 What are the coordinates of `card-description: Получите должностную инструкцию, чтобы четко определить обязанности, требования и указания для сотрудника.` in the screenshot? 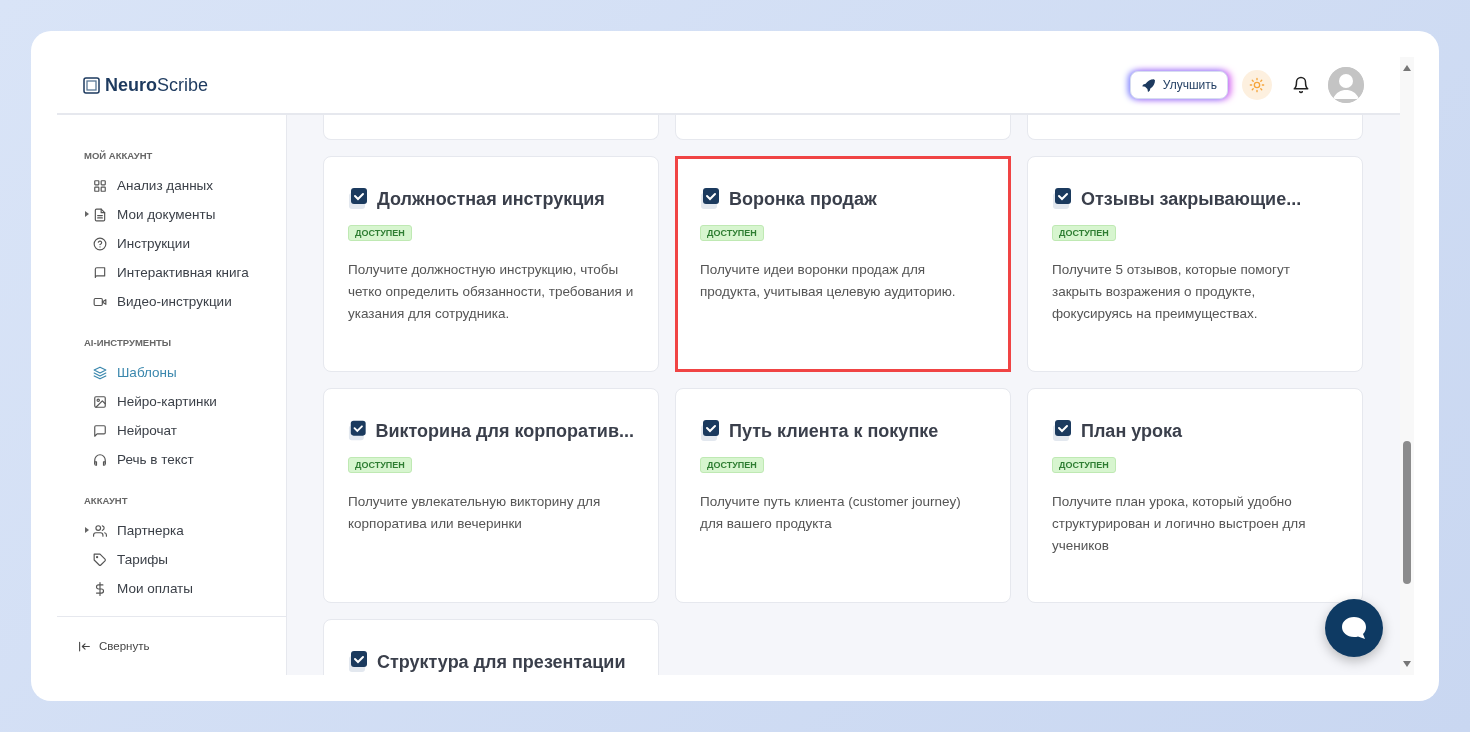 It's located at (491, 292).